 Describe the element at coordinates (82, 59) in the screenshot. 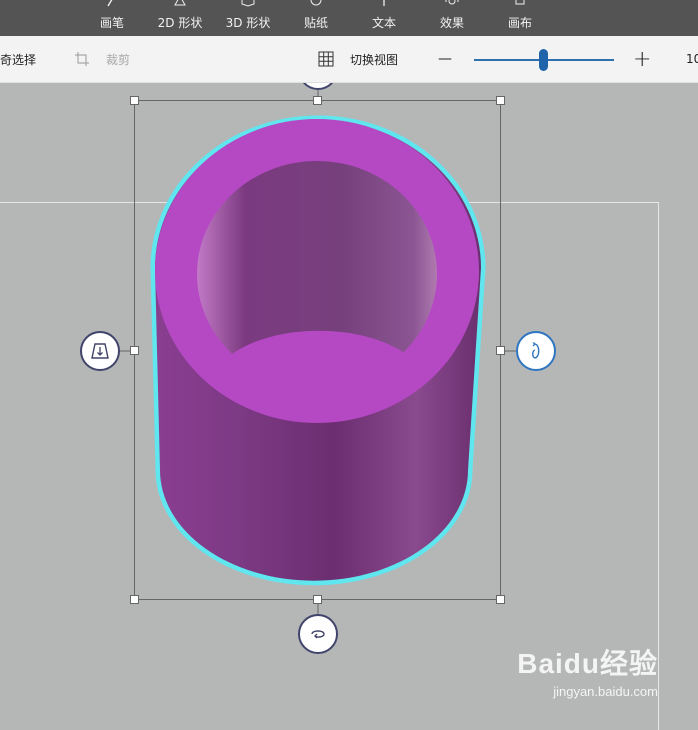

I see `crop-icon` at that location.